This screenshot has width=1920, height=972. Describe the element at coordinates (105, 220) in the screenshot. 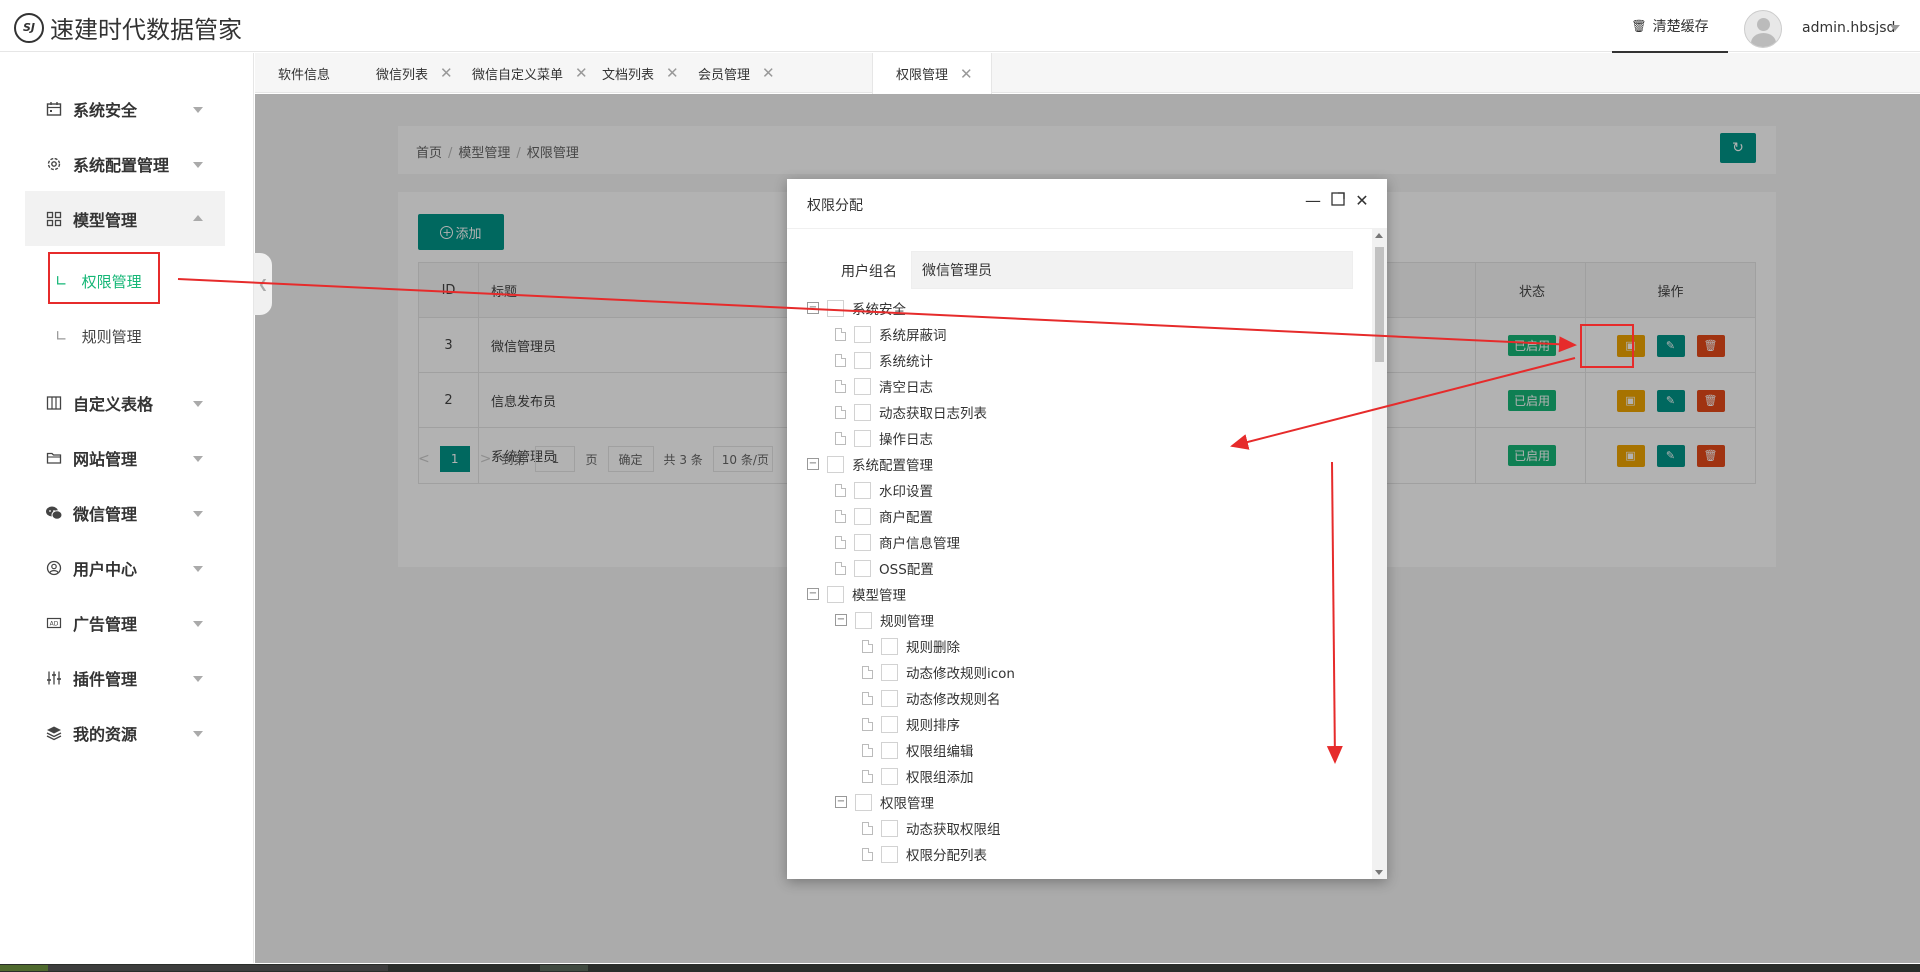

I see `sidebar-item-label: 模型管理` at that location.